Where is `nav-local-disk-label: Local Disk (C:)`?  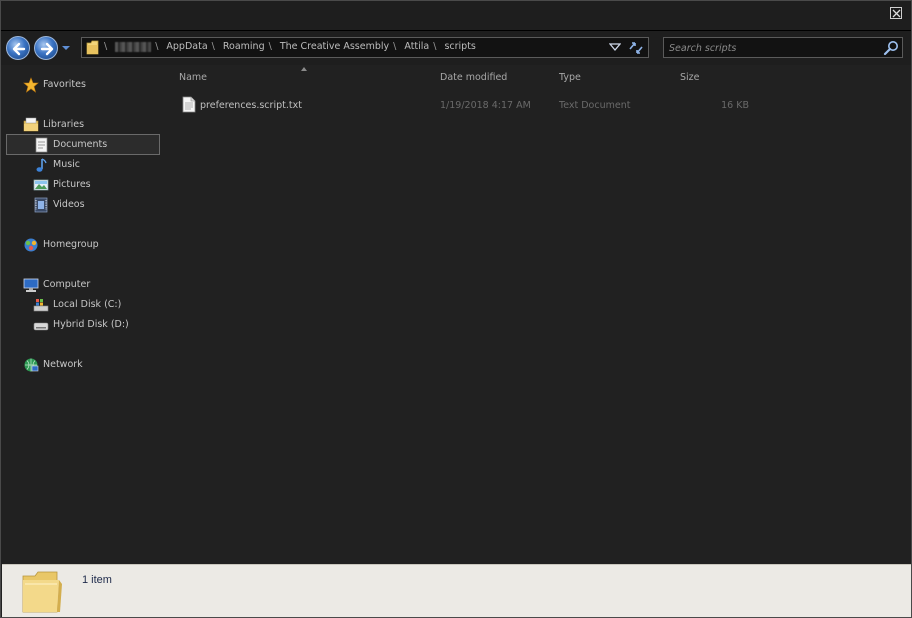
nav-local-disk-label: Local Disk (C:) is located at coordinates (87, 304).